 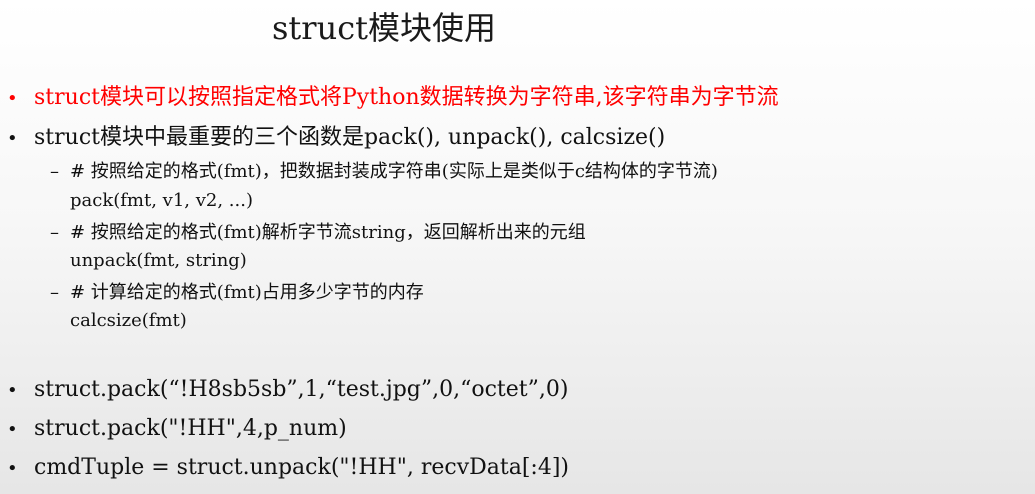 What do you see at coordinates (328, 232) in the screenshot?
I see `sub-item-text: # 按照给定的格式(fmt)解析字节流string，返回解析出来的元组` at bounding box center [328, 232].